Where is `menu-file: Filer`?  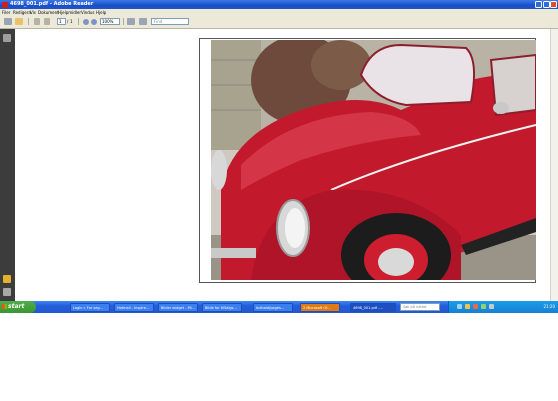 menu-file: Filer is located at coordinates (6, 12).